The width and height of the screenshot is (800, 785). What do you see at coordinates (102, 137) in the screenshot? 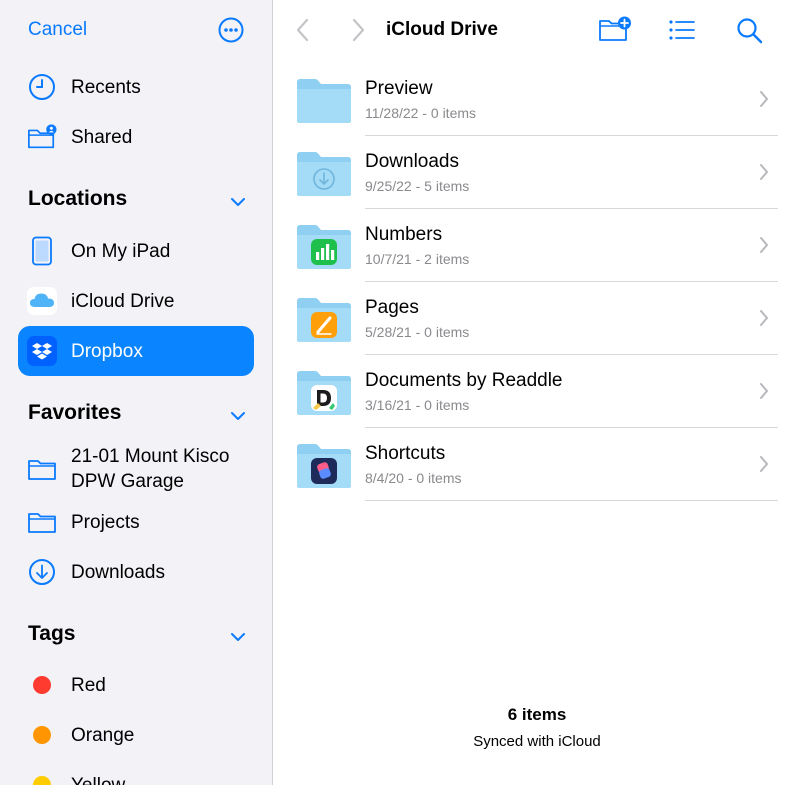
I see `sidebar-item-label: Shared` at bounding box center [102, 137].